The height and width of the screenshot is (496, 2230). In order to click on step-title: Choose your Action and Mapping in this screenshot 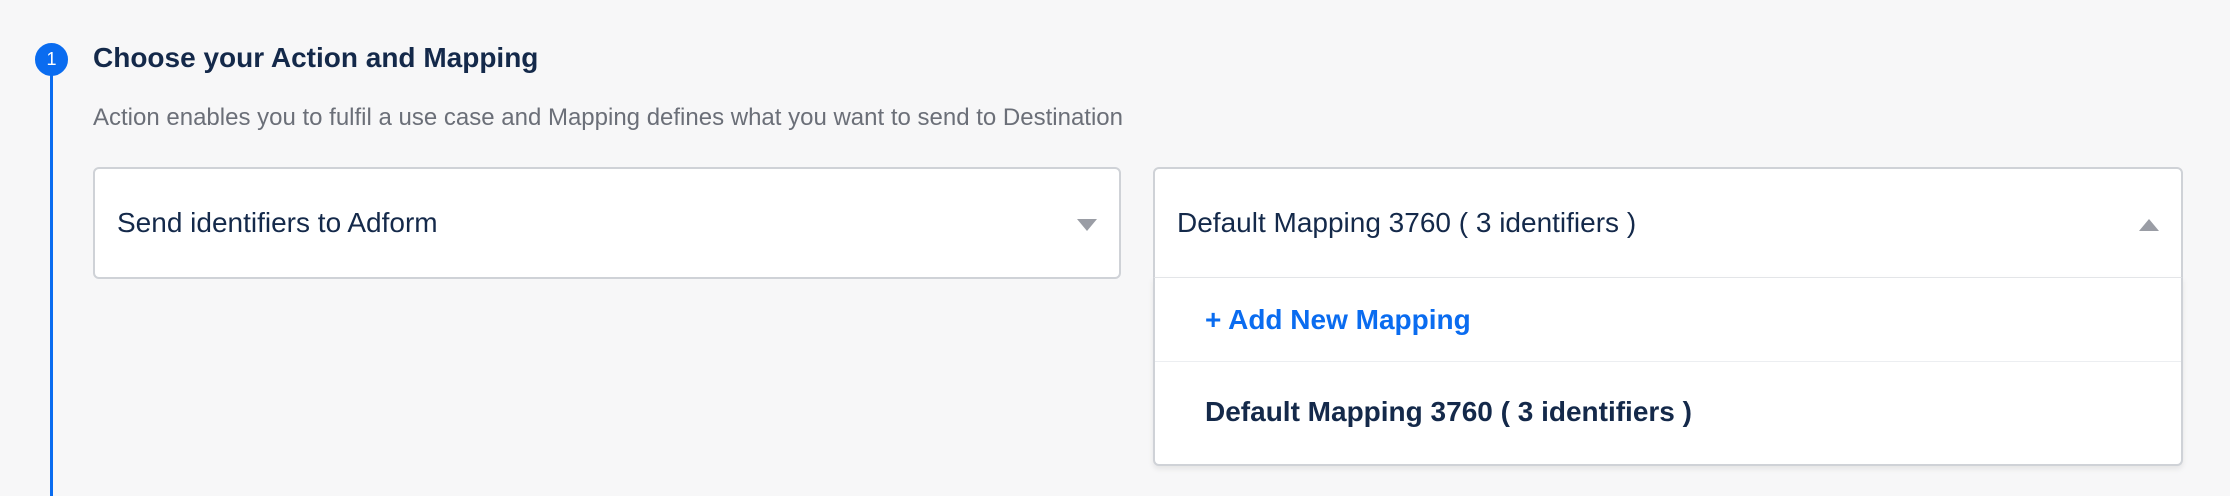, I will do `click(316, 57)`.